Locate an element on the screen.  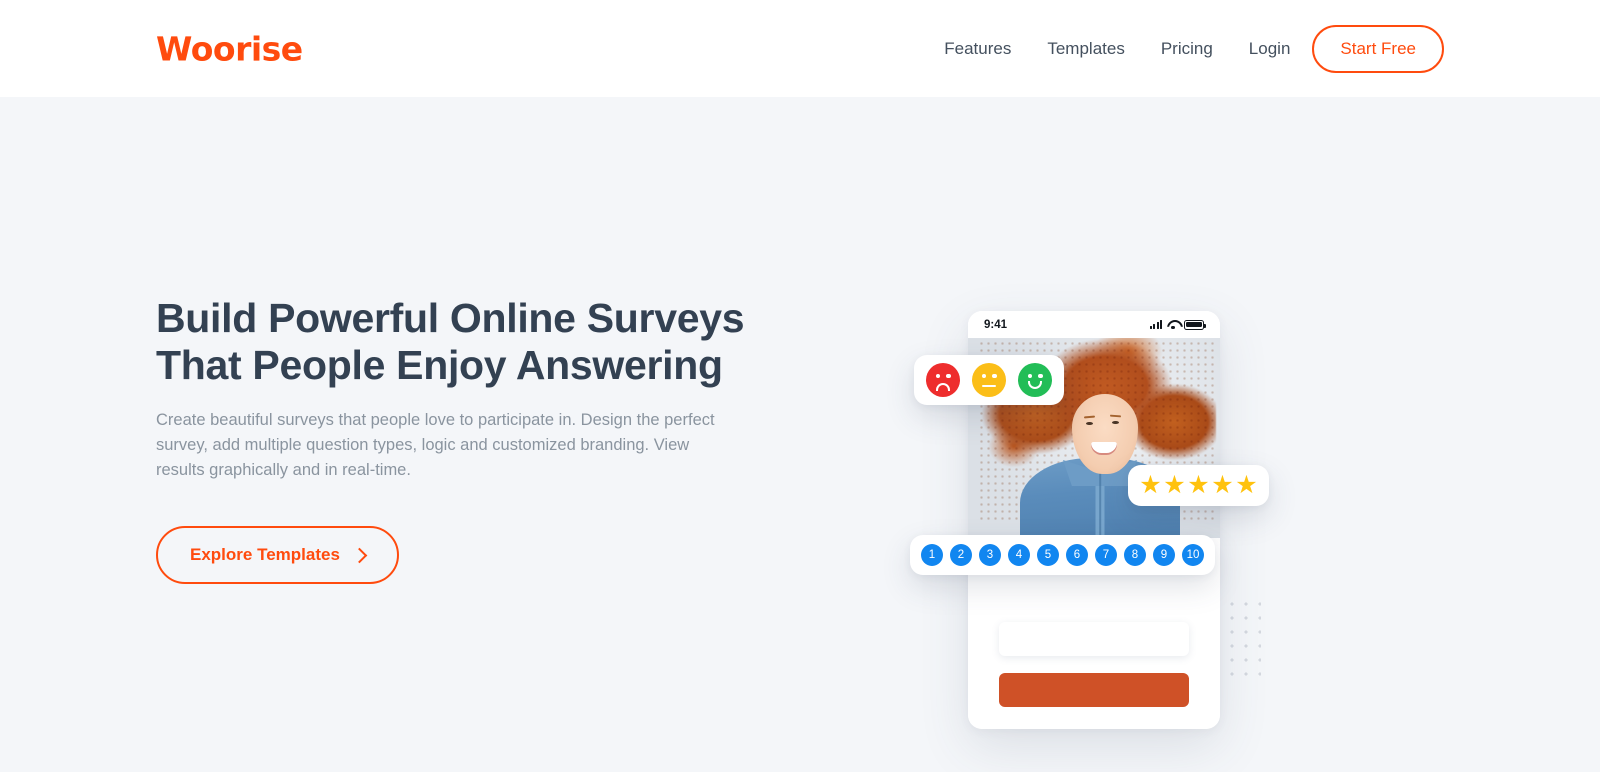
explore-templates-label: Explore Templates is located at coordinates (265, 554).